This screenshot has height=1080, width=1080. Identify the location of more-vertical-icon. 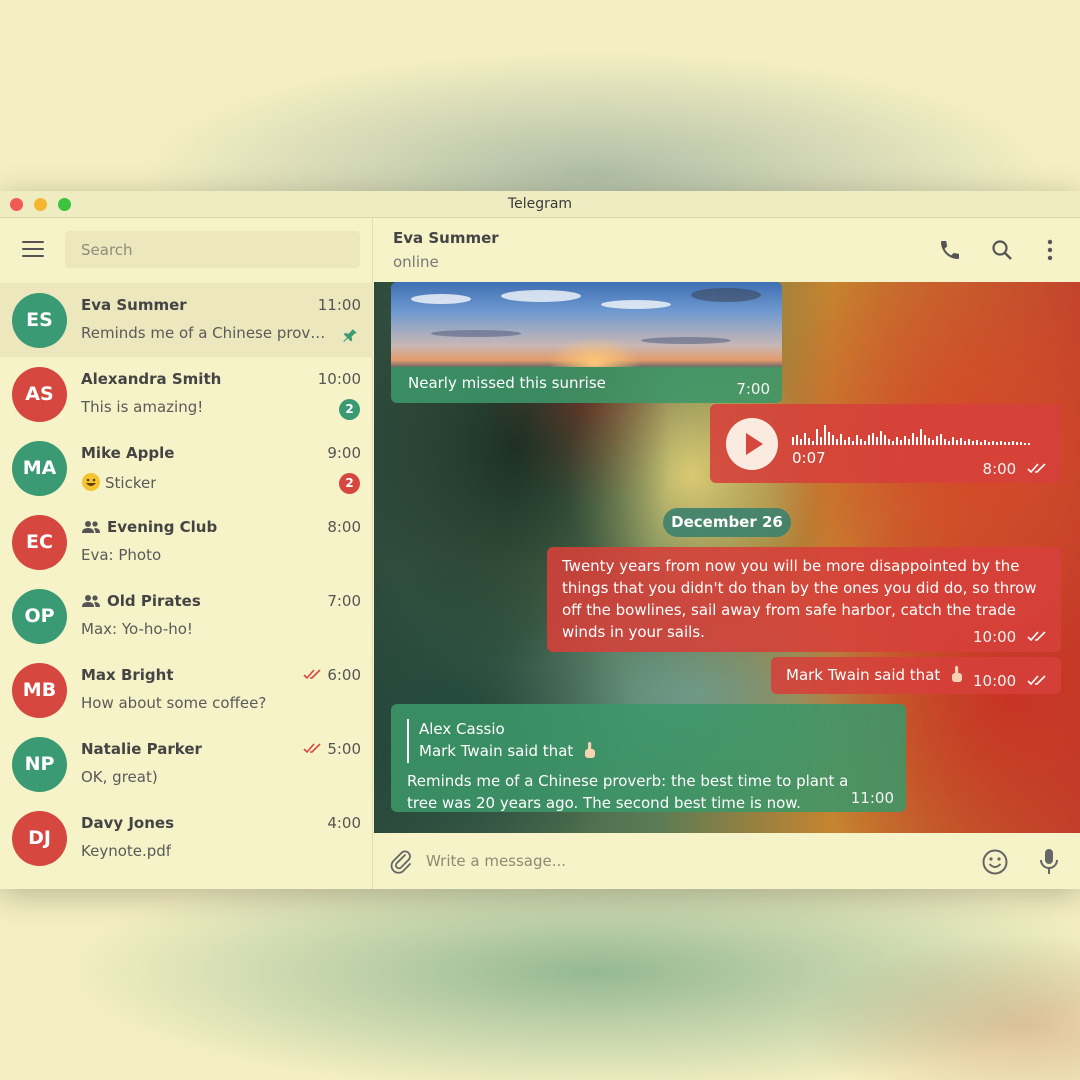
(1050, 250).